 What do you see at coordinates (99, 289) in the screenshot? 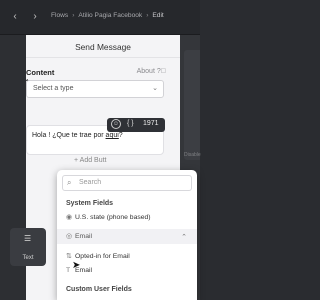
I see `section-custom-fields: Custom User Fields` at bounding box center [99, 289].